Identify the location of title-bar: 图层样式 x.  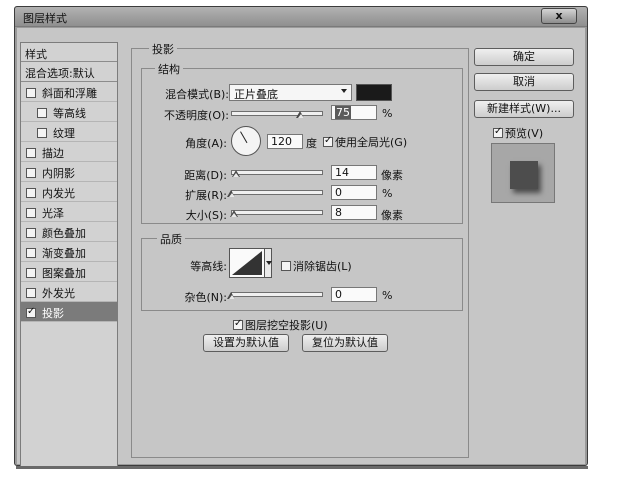
(301, 17).